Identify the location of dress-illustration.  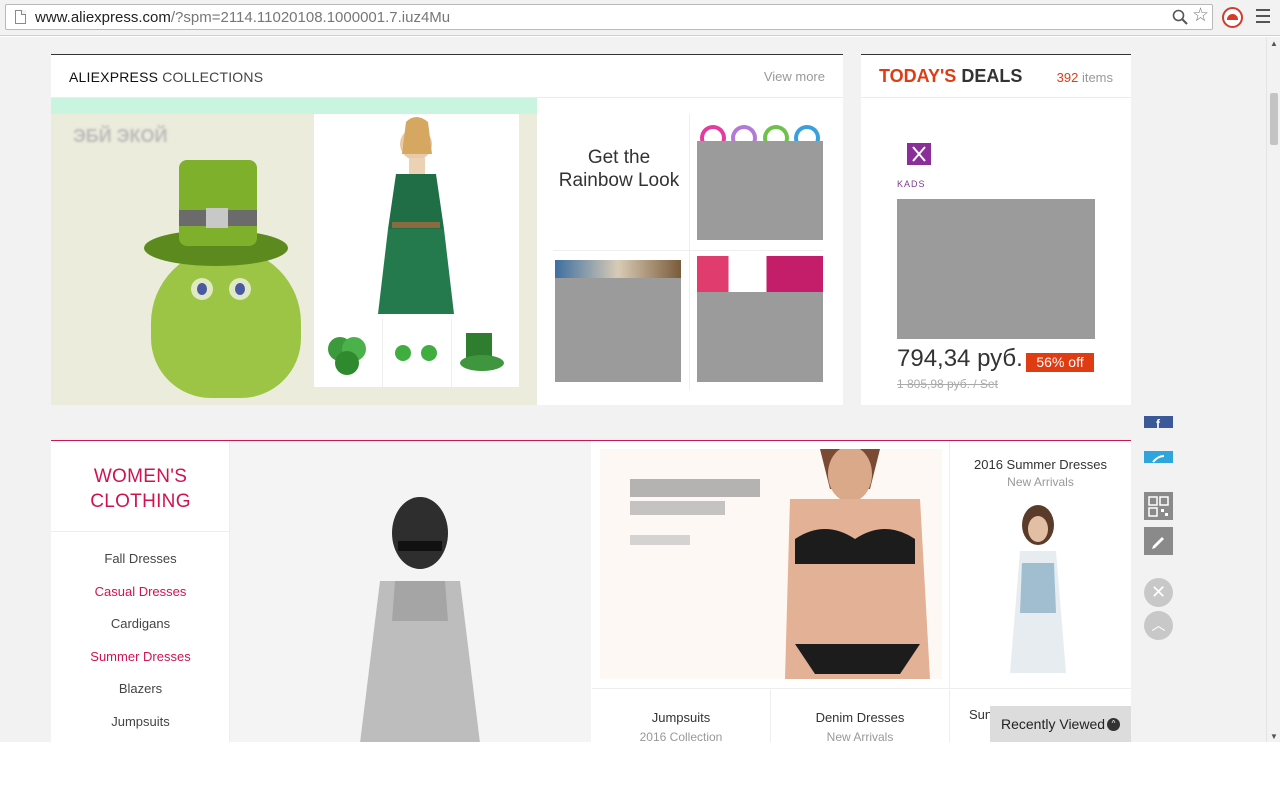
(416, 215).